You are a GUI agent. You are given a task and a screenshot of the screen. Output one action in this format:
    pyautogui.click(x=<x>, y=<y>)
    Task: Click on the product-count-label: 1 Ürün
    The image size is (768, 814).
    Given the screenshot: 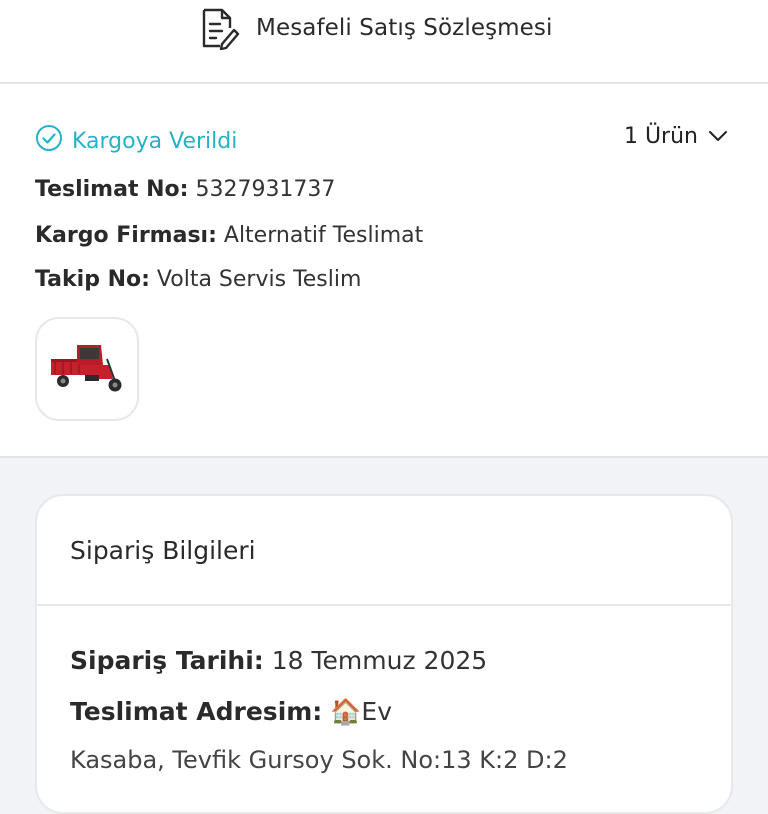 What is the action you would take?
    pyautogui.click(x=660, y=136)
    